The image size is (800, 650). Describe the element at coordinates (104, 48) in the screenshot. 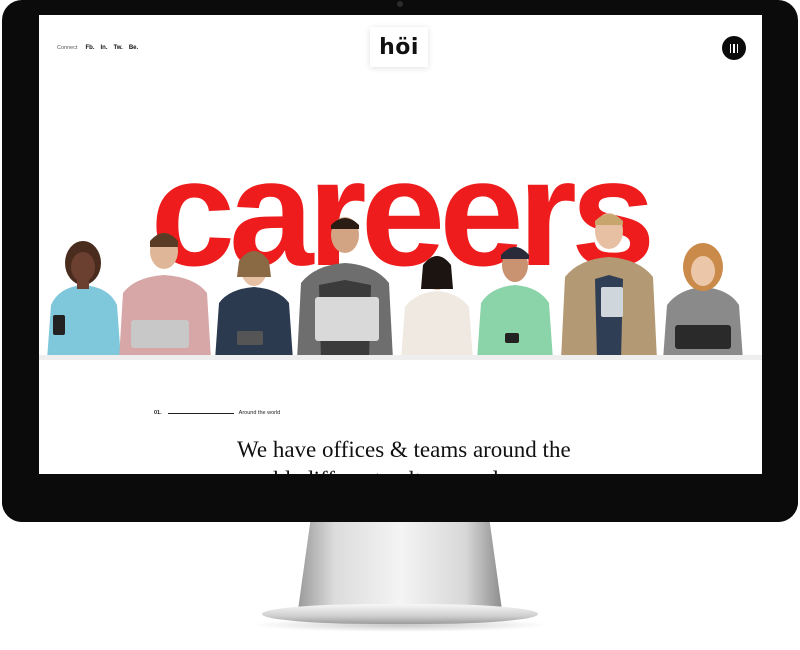

I see `social-link-instagram: In.` at that location.